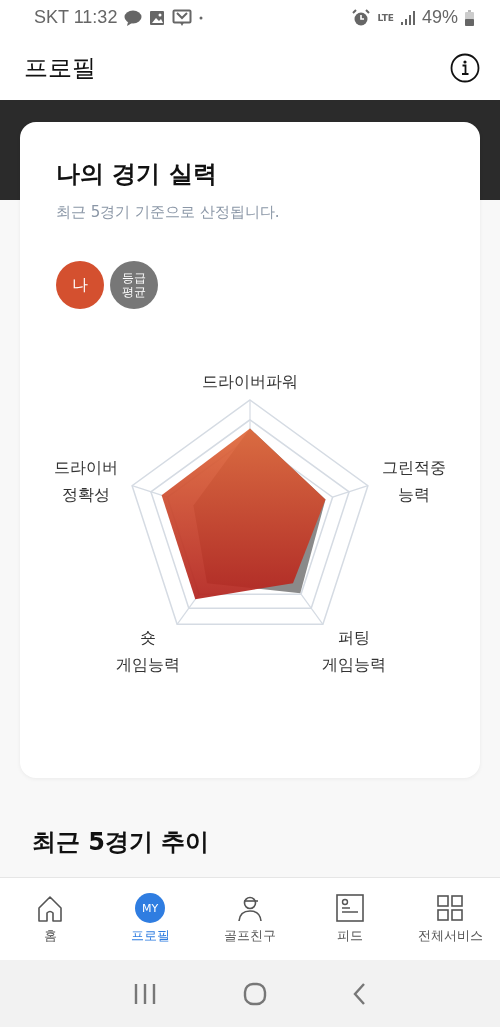  Describe the element at coordinates (150, 936) in the screenshot. I see `nav-label: 프로필` at that location.